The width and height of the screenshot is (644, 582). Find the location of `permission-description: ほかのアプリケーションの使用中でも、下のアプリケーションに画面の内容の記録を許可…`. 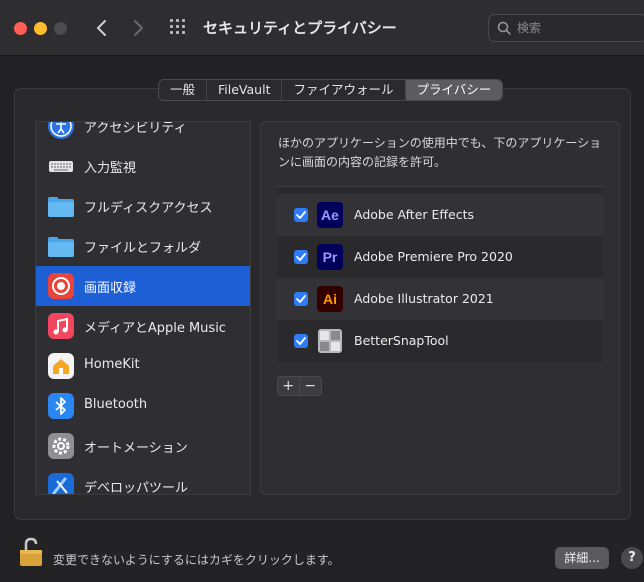

permission-description: ほかのアプリケーションの使用中でも、下のアプリケーションに画面の内容の記録を許可… is located at coordinates (440, 152).